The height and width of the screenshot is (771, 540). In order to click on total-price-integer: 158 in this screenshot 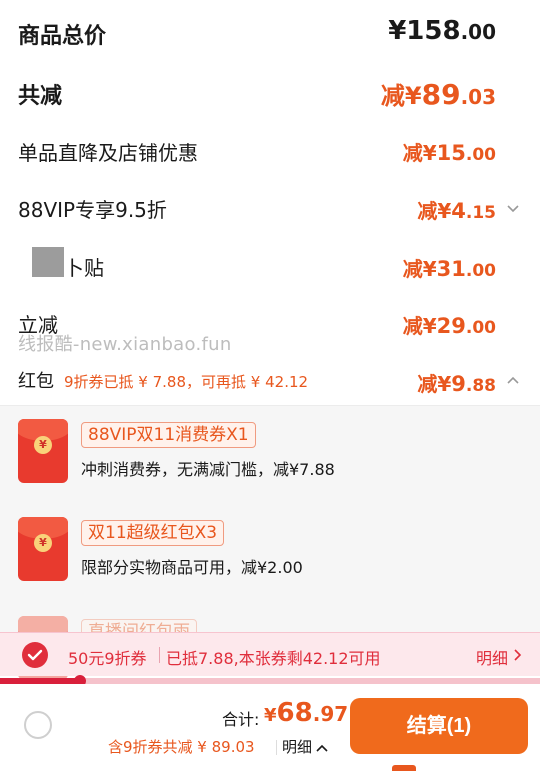, I will do `click(433, 31)`.